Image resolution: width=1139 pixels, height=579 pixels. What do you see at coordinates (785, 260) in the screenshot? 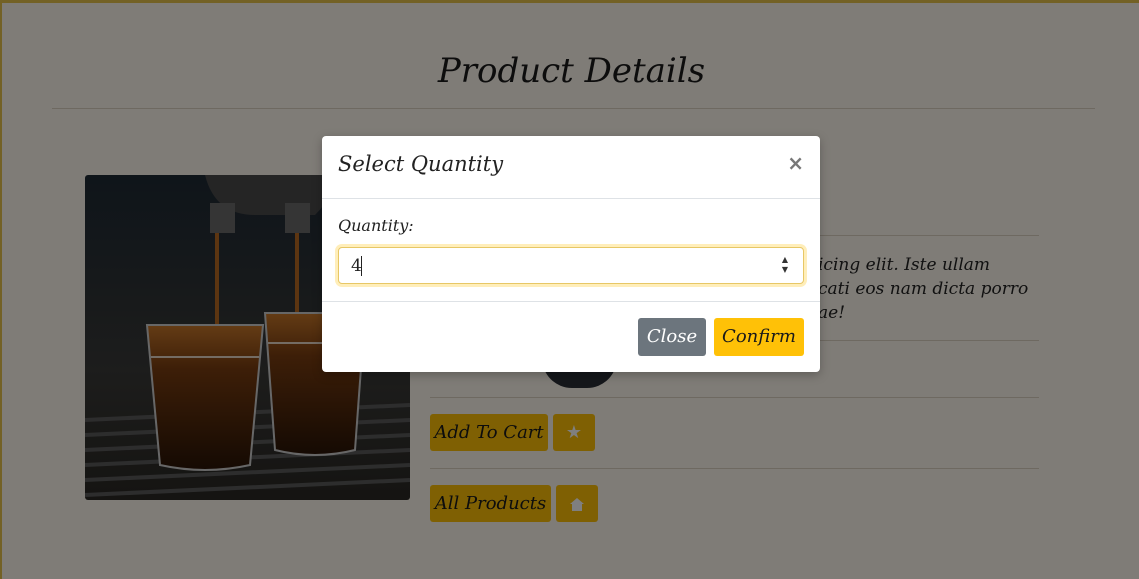
I see `spinner-up-icon: ▲` at bounding box center [785, 260].